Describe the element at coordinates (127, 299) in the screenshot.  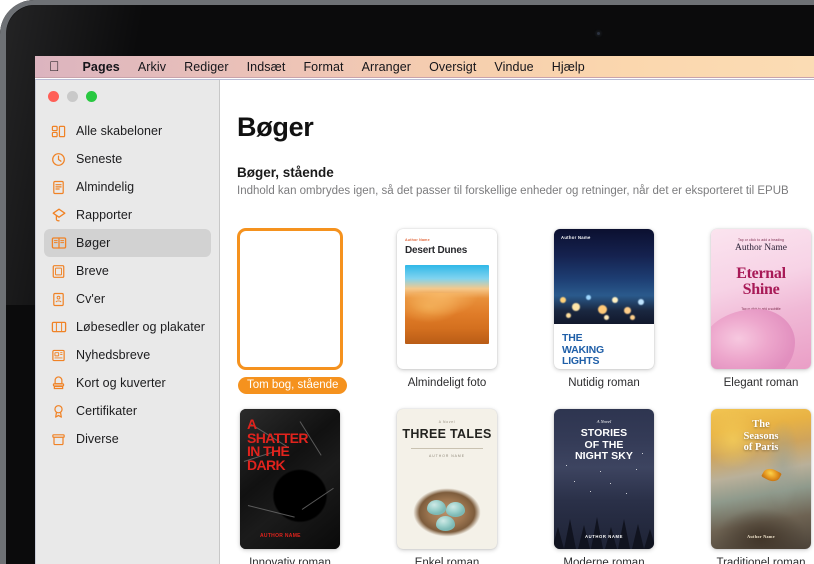
I see `sidebar-item-cver: Cv'er` at that location.